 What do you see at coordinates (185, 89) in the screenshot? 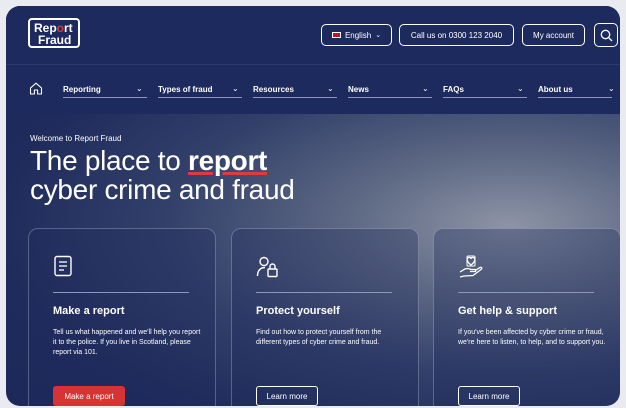
I see `nav-item-label: Types of fraud` at bounding box center [185, 89].